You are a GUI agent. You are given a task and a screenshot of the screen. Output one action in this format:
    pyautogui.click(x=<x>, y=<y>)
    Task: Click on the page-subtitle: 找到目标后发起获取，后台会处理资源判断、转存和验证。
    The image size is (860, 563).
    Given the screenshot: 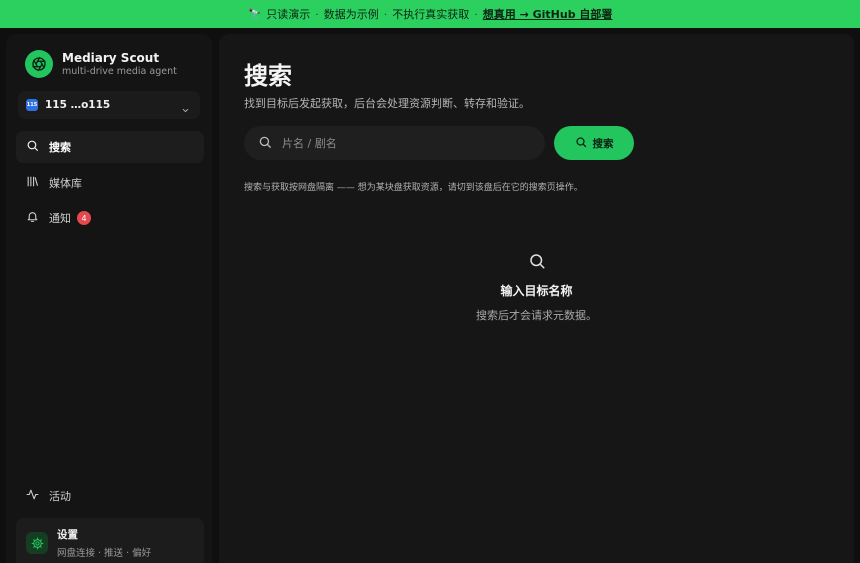 What is the action you would take?
    pyautogui.click(x=387, y=103)
    